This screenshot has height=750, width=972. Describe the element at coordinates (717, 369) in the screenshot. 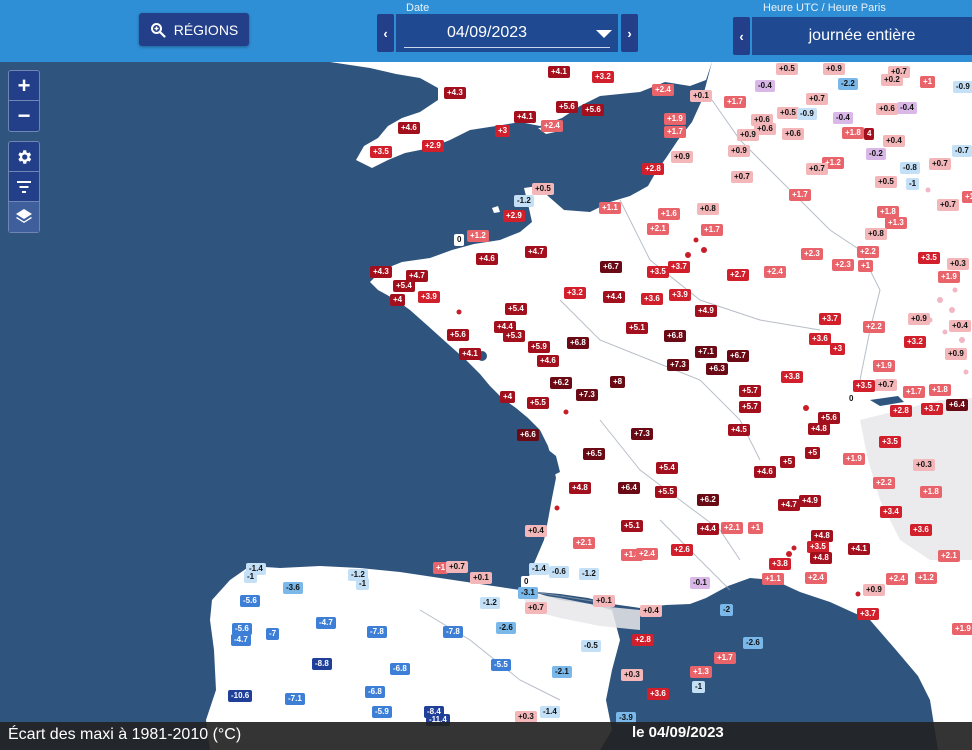

I see `station-anomaly-label: +6.3` at that location.